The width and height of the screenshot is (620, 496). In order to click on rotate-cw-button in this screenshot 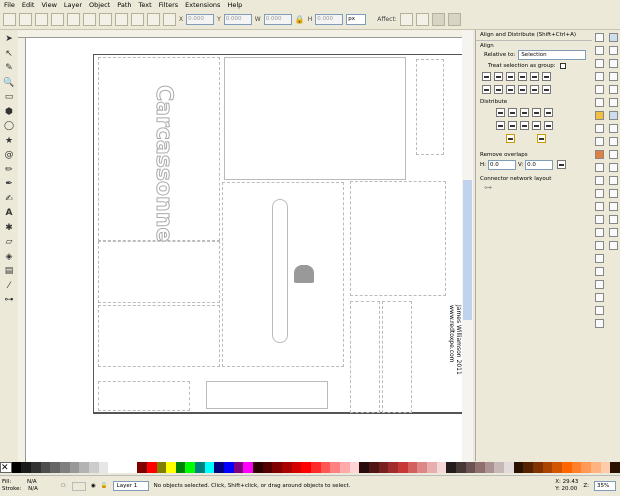, I will do `click(73, 19)`.